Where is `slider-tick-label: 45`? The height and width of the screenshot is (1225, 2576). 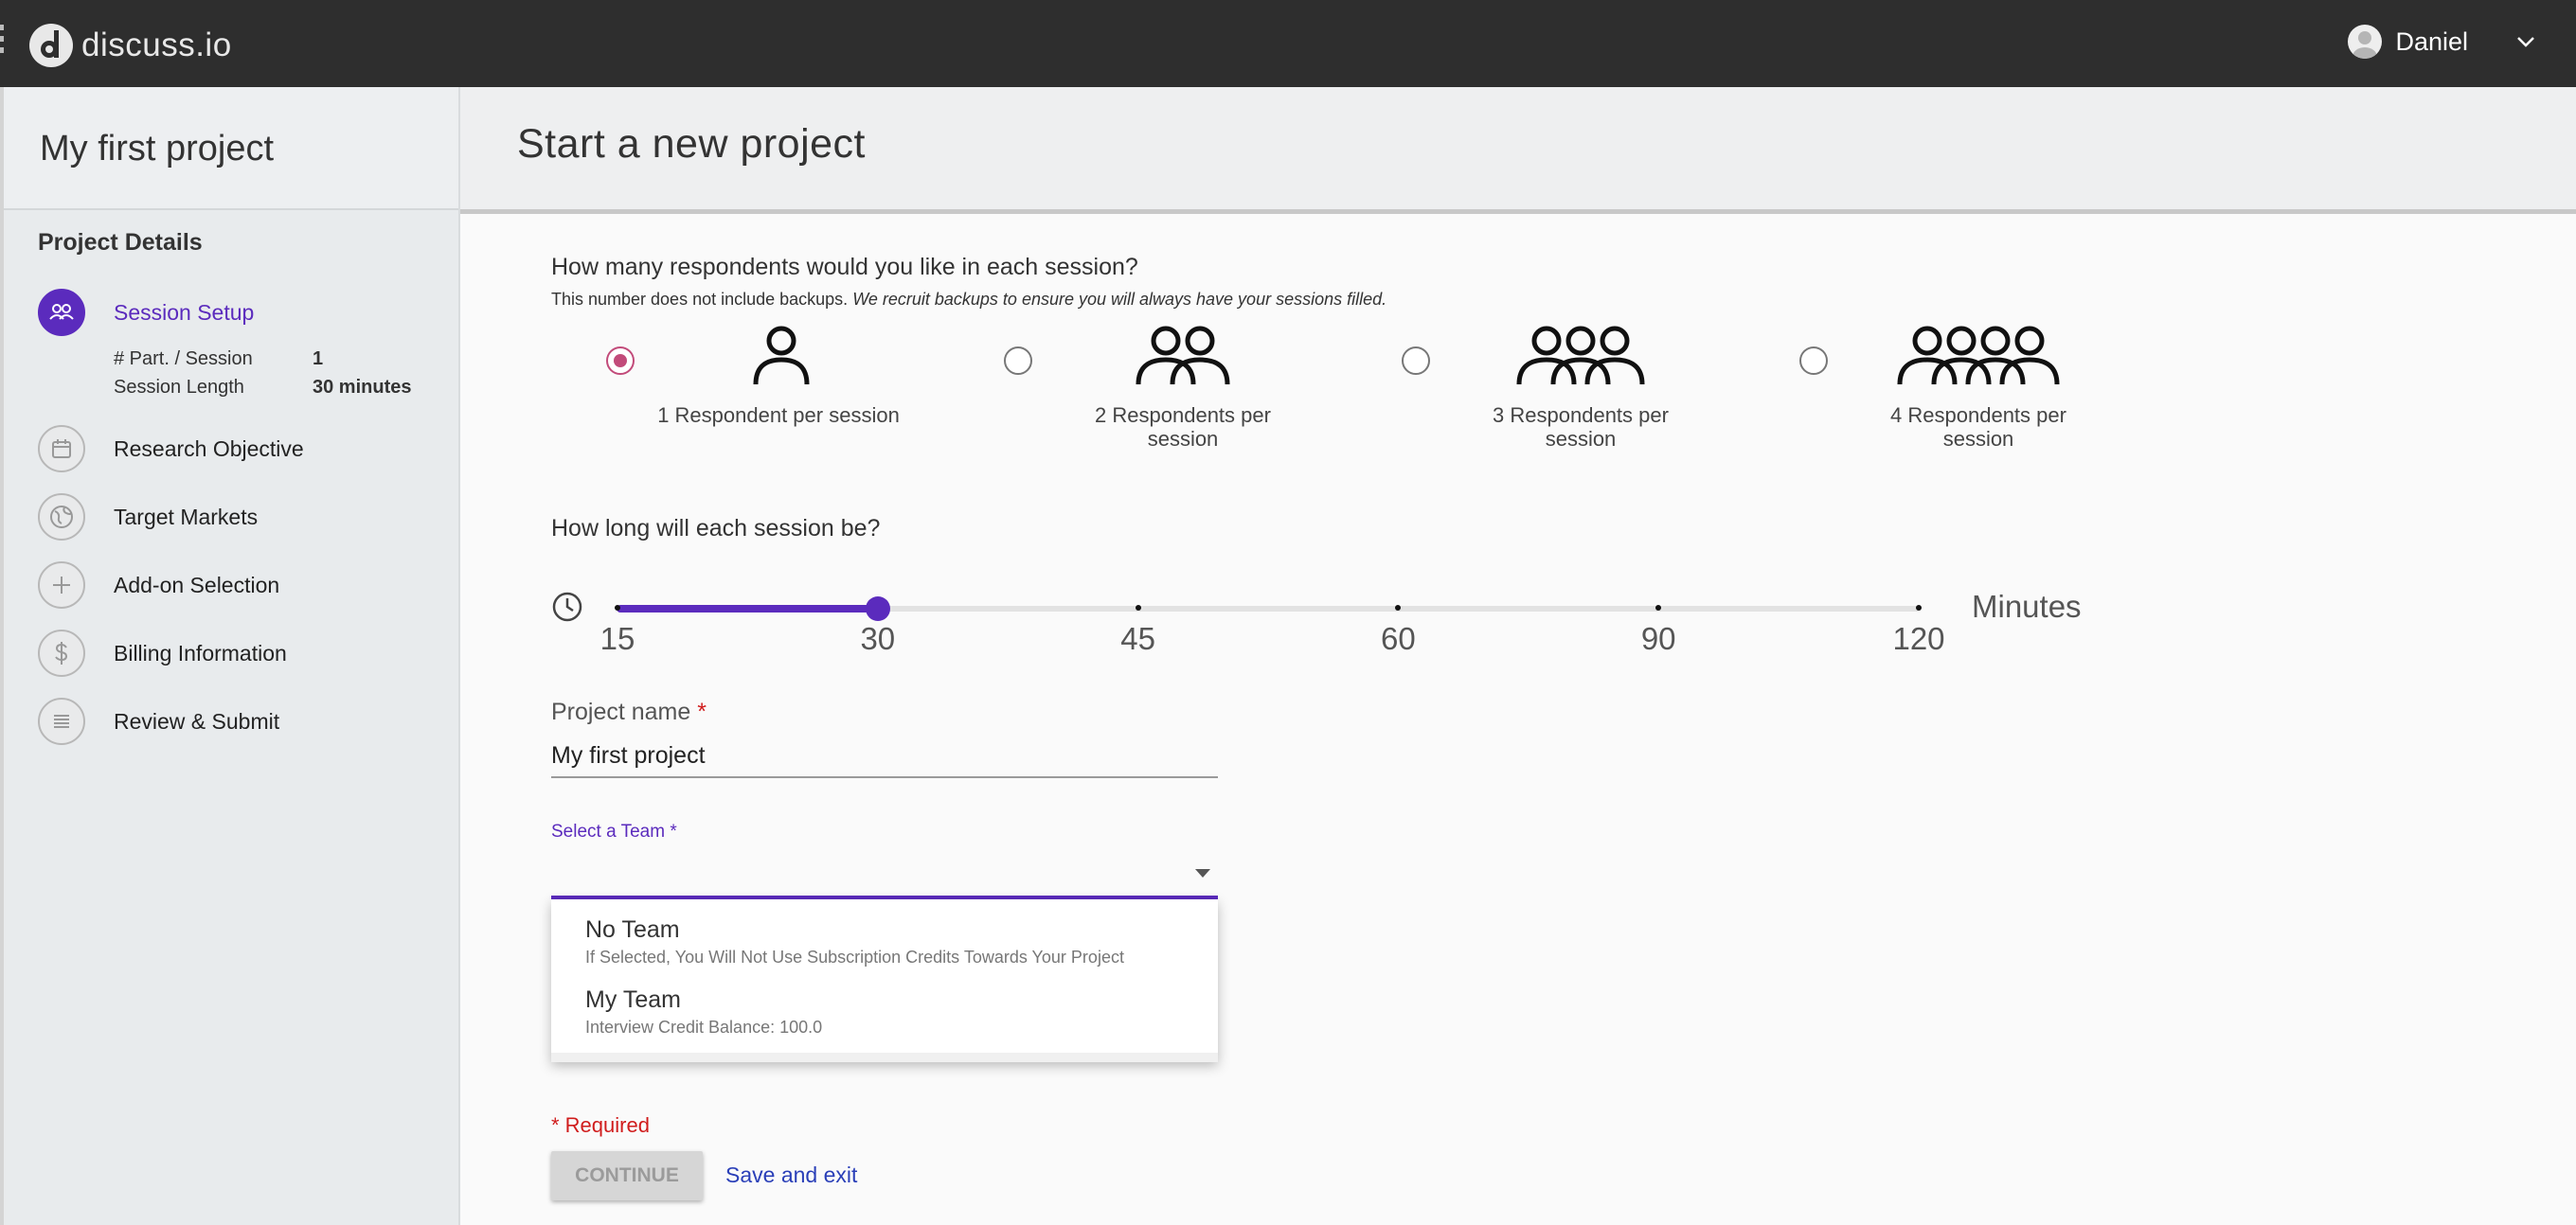
slider-tick-label: 45 is located at coordinates (1137, 638).